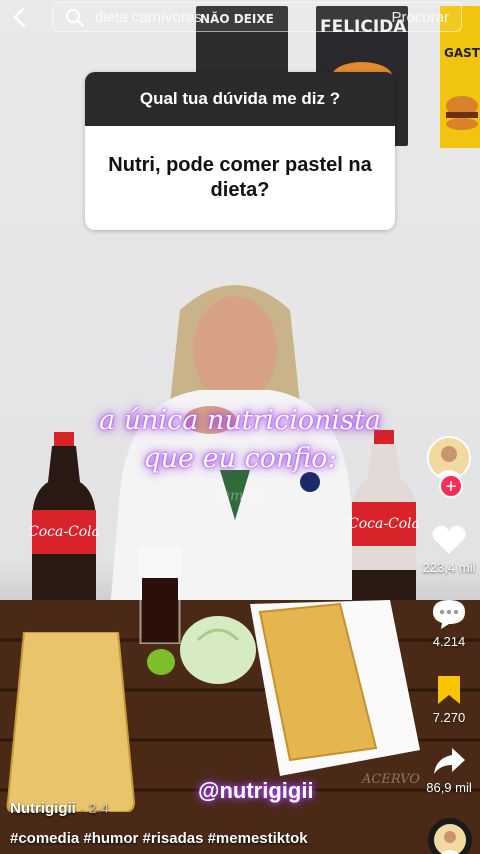 This screenshot has height=854, width=480. I want to click on share-button: 86,9 mil, so click(449, 770).